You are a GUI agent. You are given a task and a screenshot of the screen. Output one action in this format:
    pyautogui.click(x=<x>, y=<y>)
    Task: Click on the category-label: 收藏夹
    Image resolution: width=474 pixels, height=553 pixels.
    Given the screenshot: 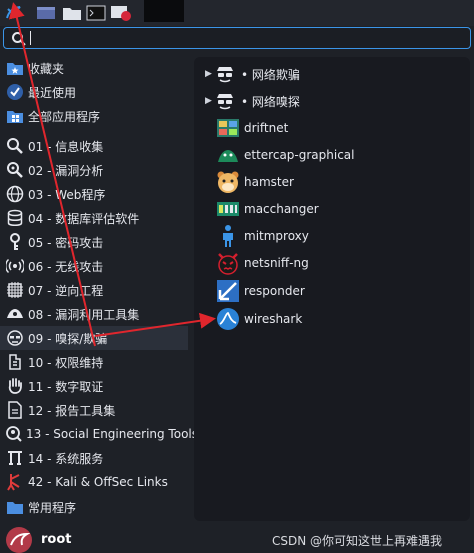 What is the action you would take?
    pyautogui.click(x=46, y=68)
    